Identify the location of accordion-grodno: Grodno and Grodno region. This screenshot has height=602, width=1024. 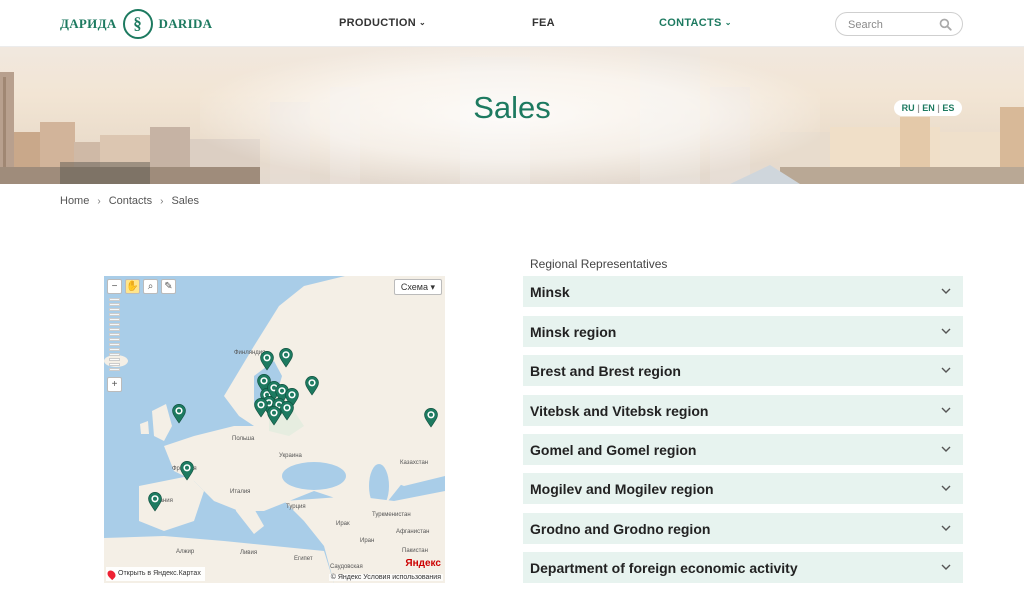
(743, 528).